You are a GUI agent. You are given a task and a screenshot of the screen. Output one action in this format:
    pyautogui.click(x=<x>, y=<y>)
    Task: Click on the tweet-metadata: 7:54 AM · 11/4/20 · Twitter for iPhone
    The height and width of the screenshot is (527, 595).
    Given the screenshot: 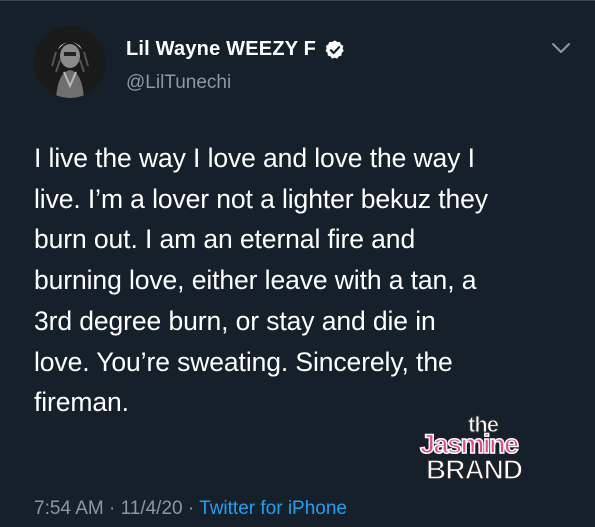 What is the action you would take?
    pyautogui.click(x=190, y=509)
    